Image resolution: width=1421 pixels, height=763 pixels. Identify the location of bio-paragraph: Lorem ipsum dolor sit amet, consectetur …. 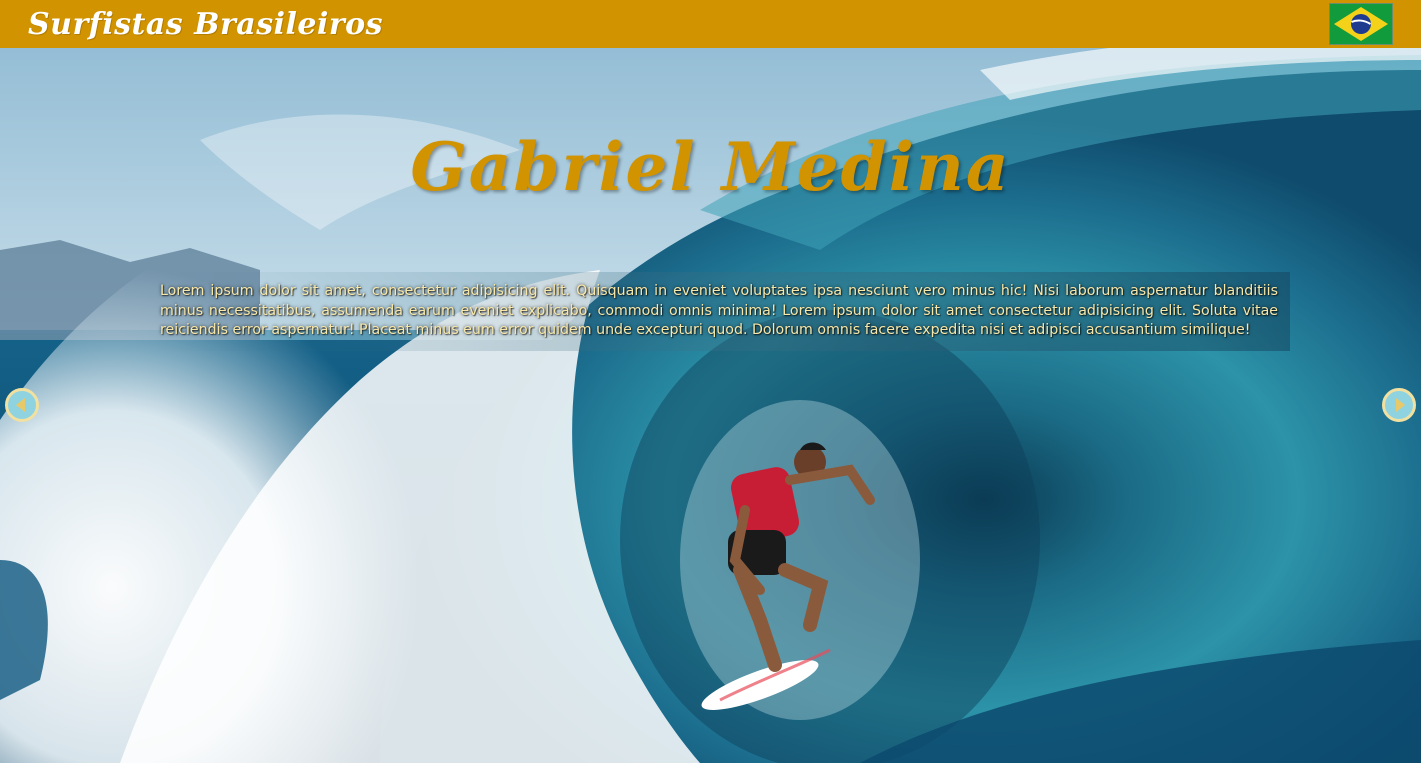
(719, 310).